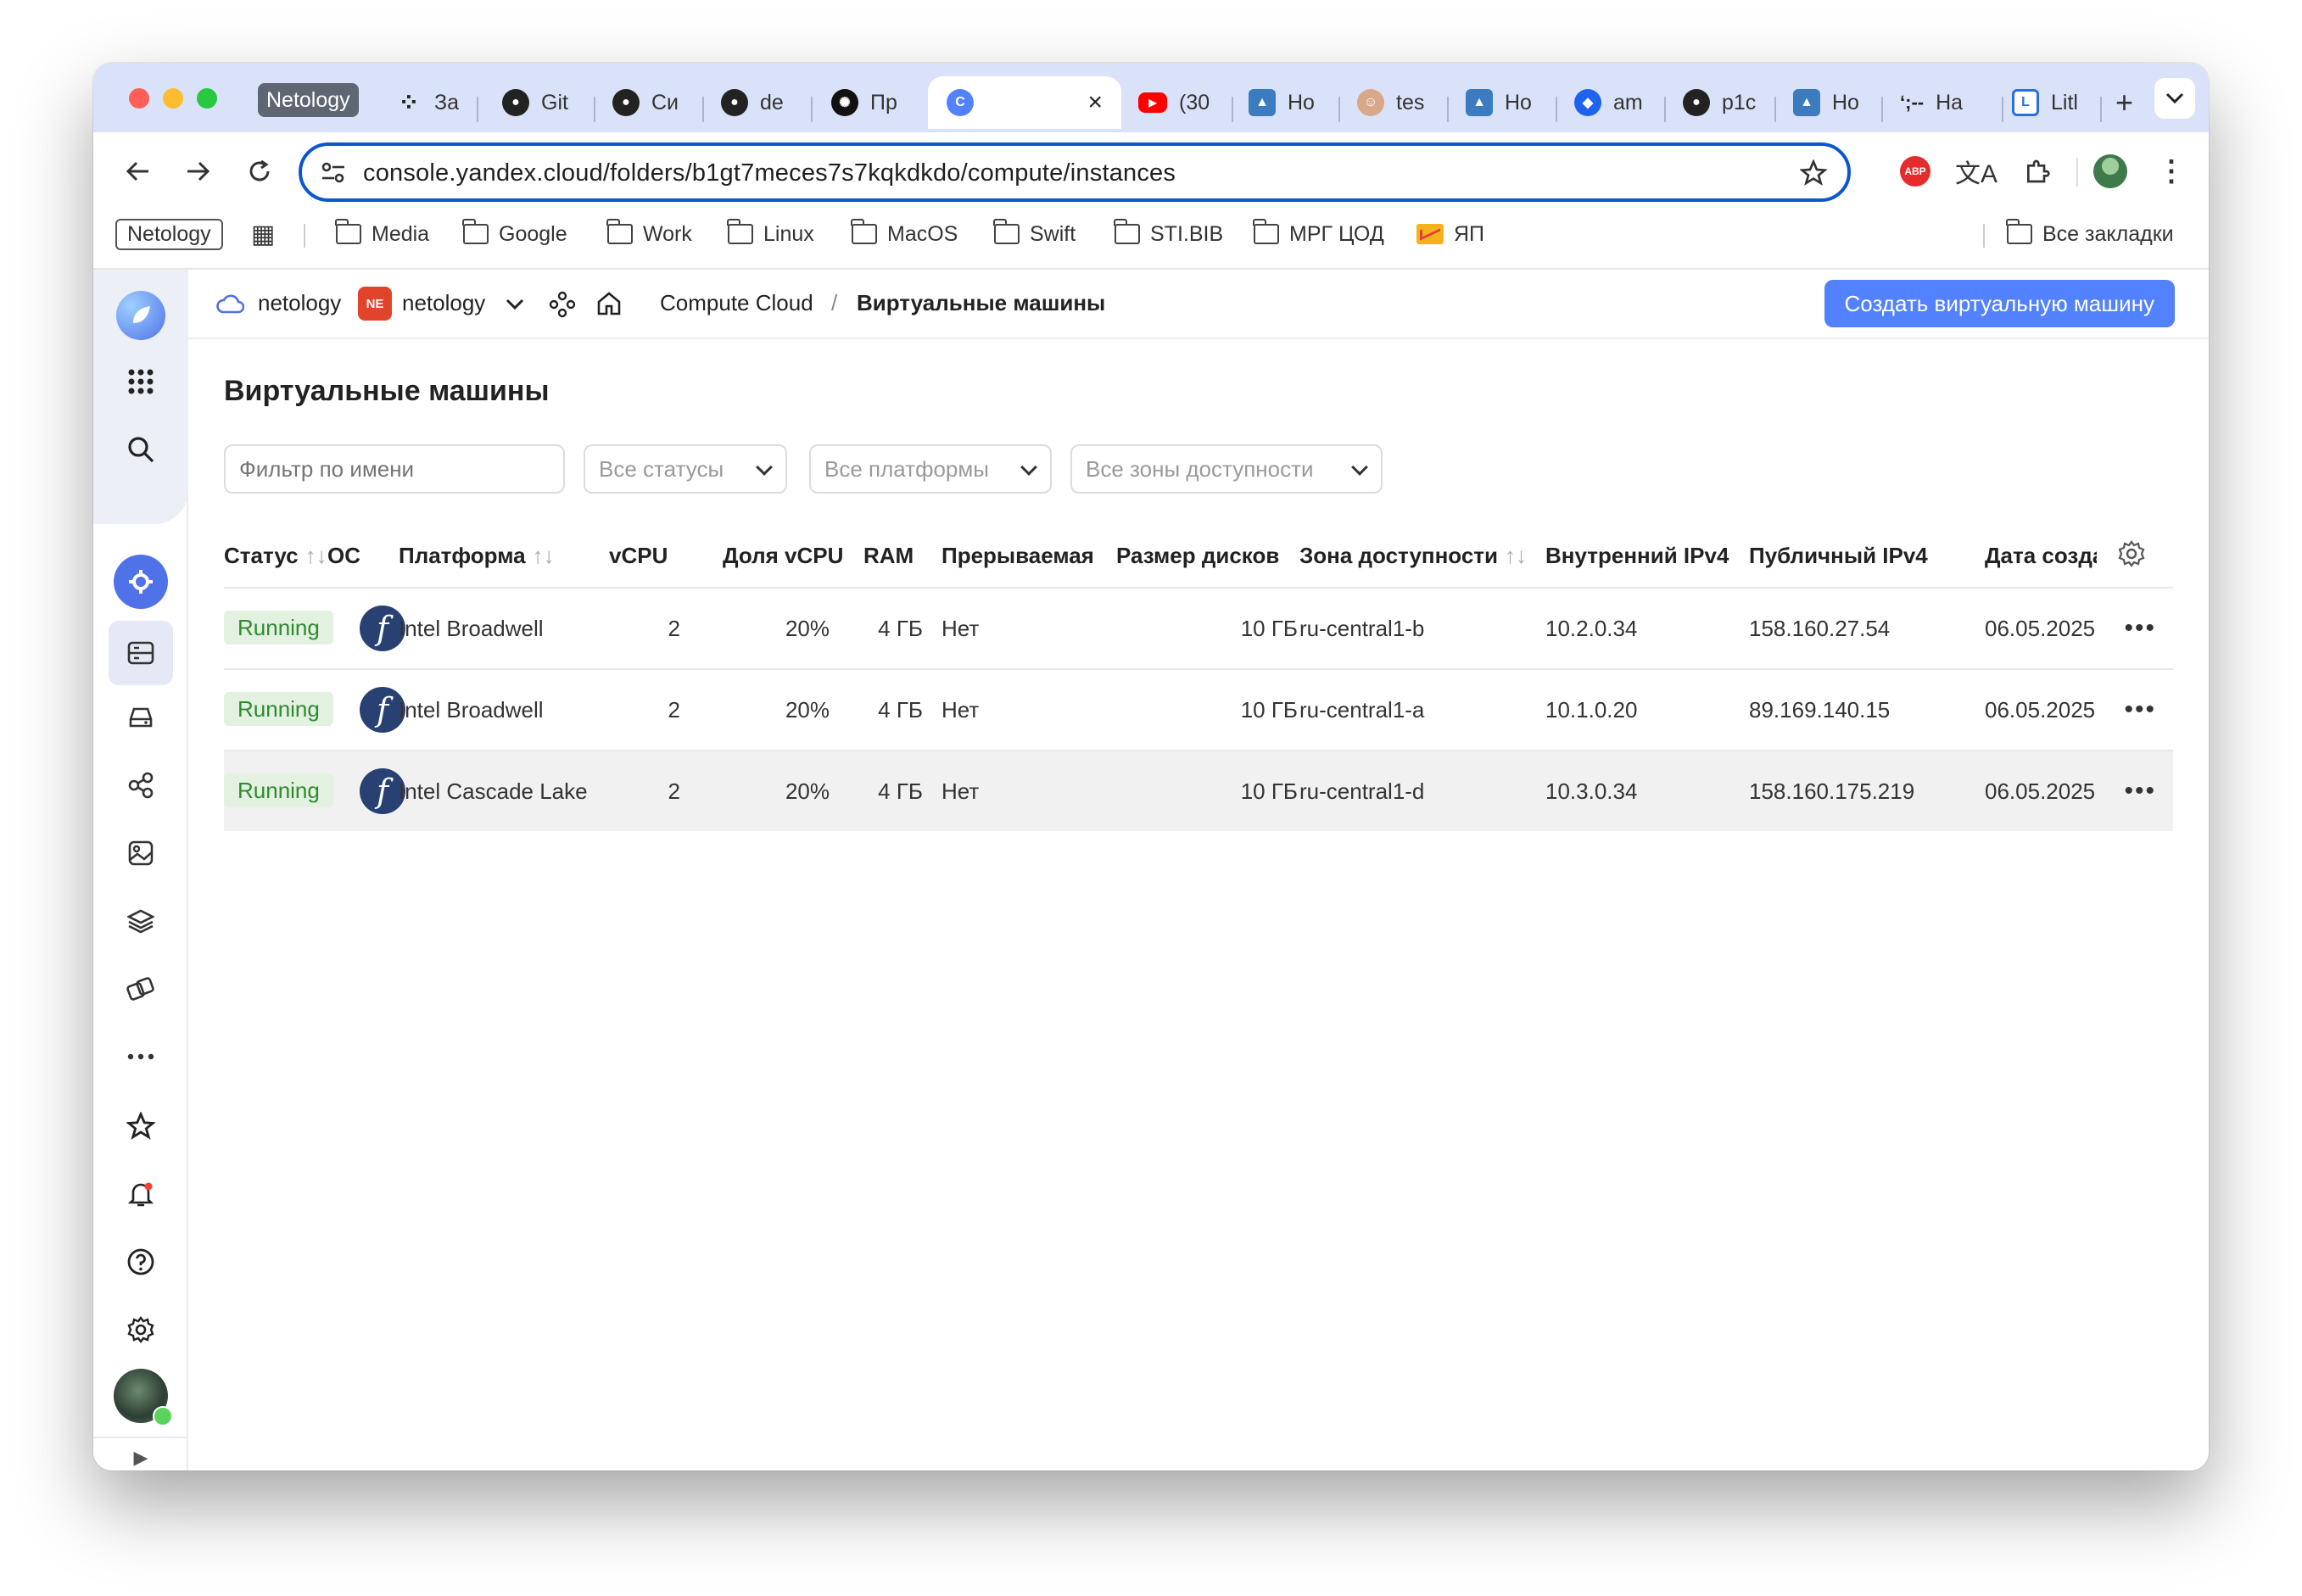  What do you see at coordinates (1450, 234) in the screenshot?
I see `bookmark-yap: ЯП` at bounding box center [1450, 234].